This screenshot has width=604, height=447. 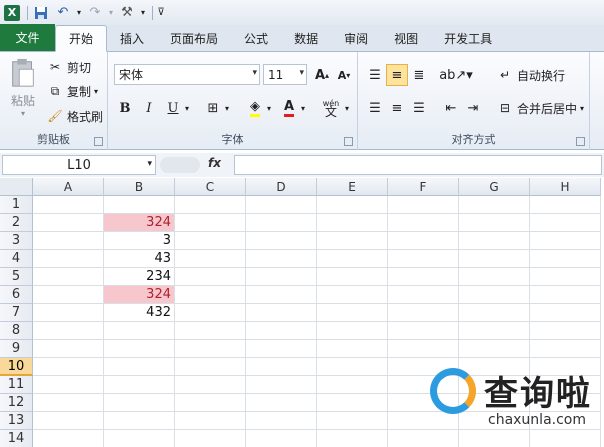 What do you see at coordinates (68, 385) in the screenshot?
I see `cell-a11` at bounding box center [68, 385].